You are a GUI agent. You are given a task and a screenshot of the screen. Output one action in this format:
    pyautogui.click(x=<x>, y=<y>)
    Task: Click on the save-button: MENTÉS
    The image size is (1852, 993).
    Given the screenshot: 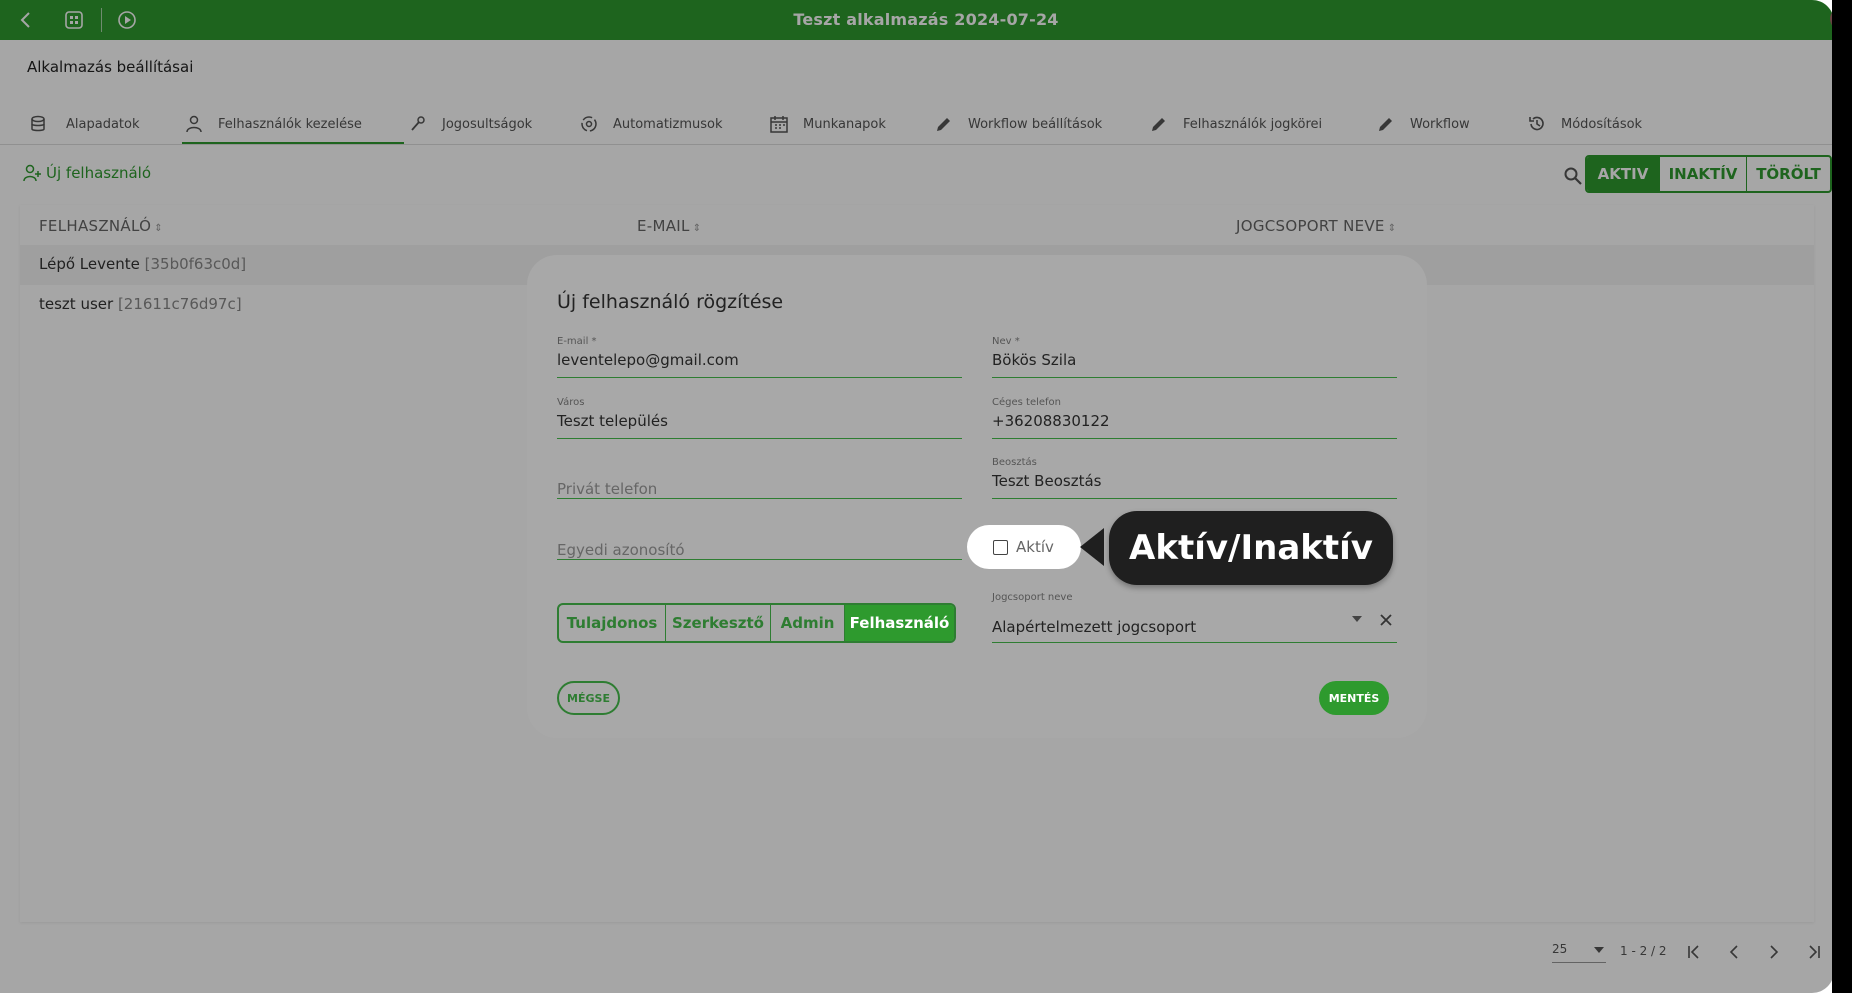 What is the action you would take?
    pyautogui.click(x=1354, y=698)
    